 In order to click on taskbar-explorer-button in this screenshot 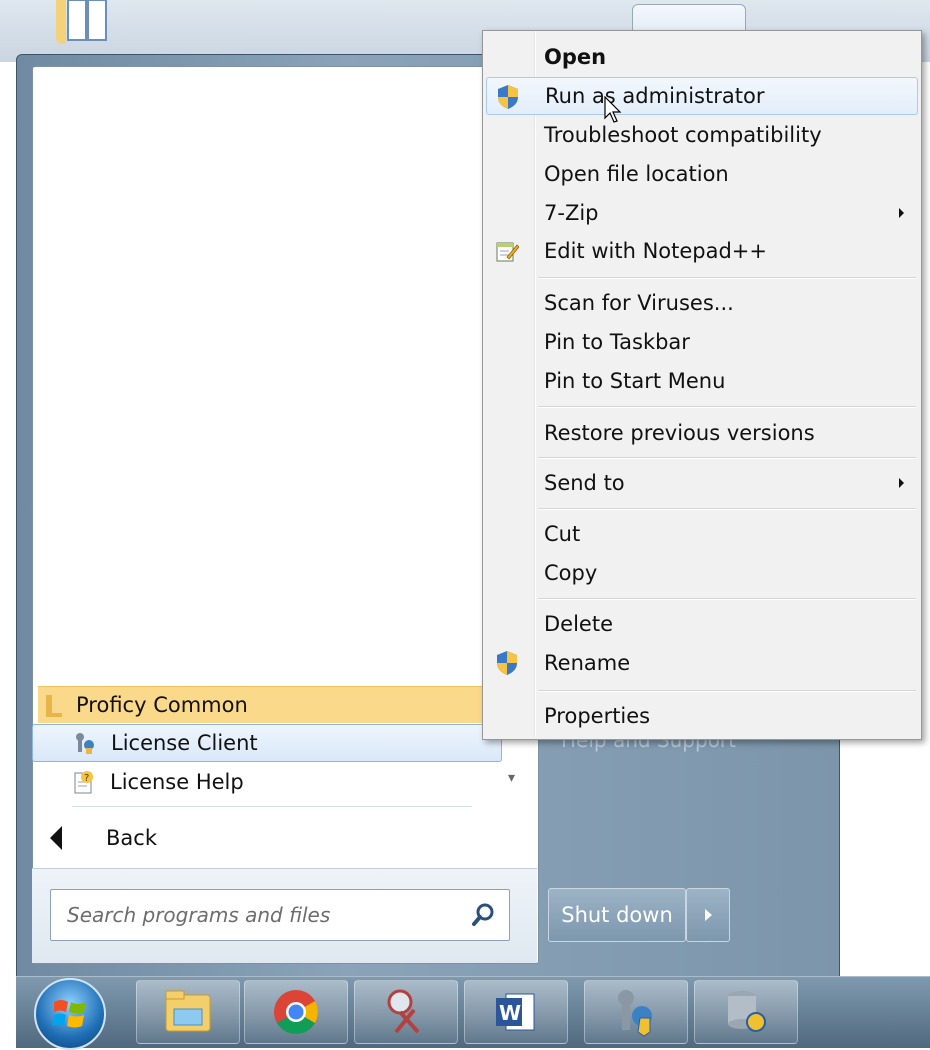, I will do `click(188, 1012)`.